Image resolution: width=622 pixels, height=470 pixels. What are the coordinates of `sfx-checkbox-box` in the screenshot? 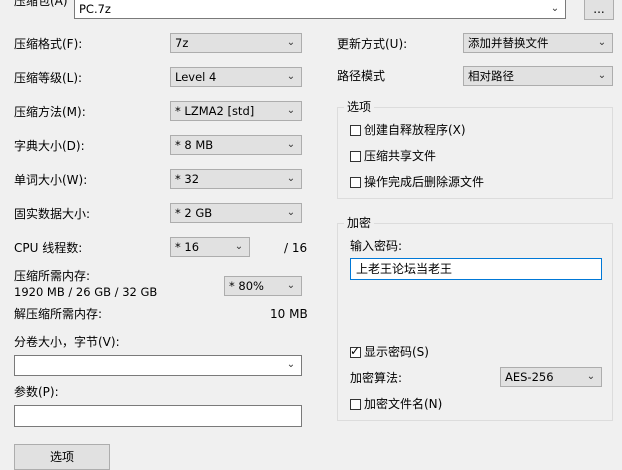 It's located at (355, 130).